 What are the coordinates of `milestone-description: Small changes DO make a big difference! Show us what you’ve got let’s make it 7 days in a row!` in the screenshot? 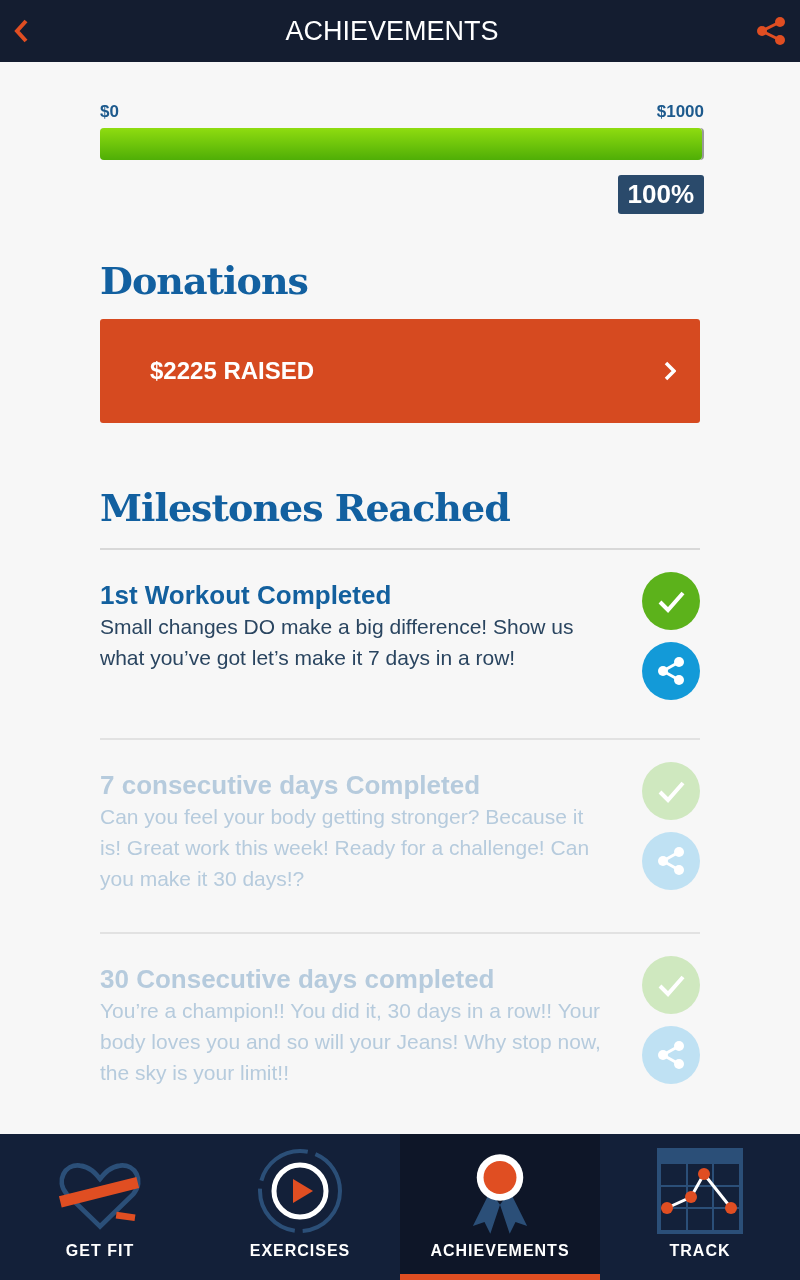 It's located at (337, 642).